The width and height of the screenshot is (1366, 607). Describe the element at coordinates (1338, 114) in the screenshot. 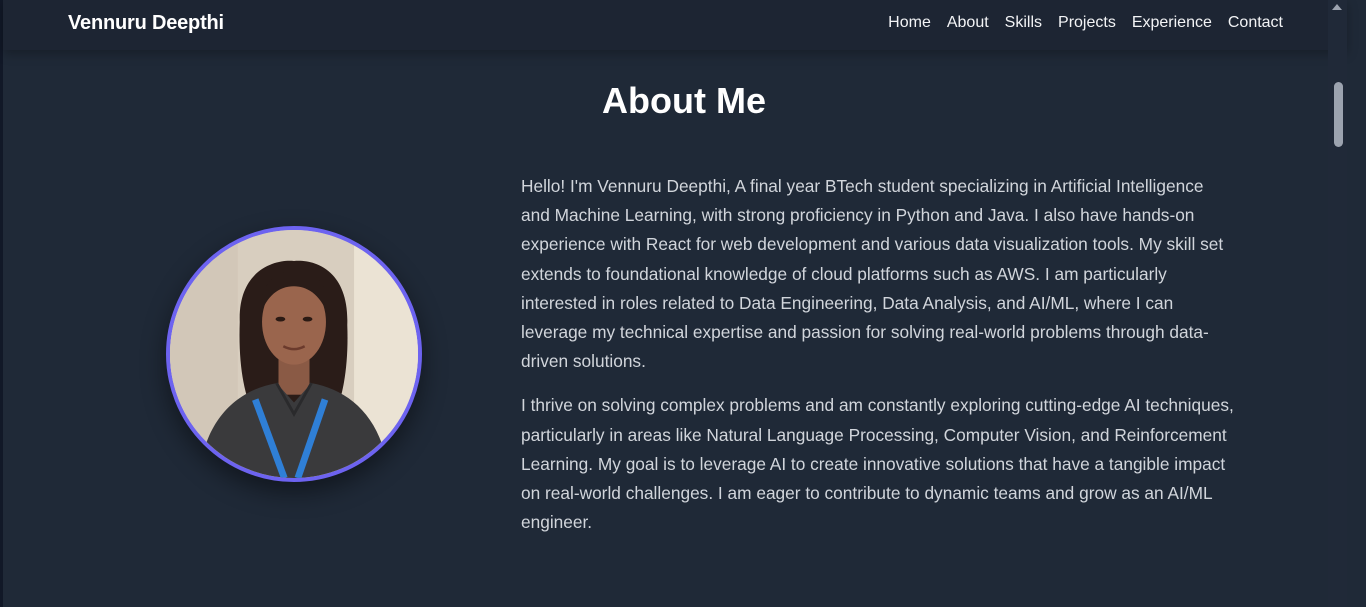

I see `scrollbar-thumb` at that location.